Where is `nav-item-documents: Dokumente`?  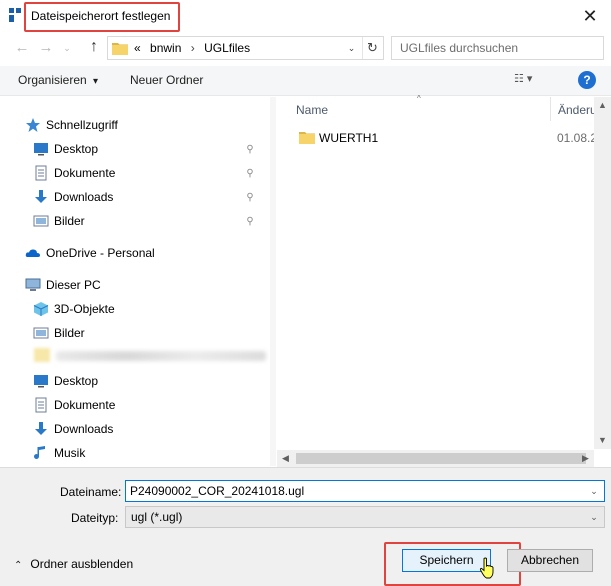 nav-item-documents: Dokumente is located at coordinates (74, 173).